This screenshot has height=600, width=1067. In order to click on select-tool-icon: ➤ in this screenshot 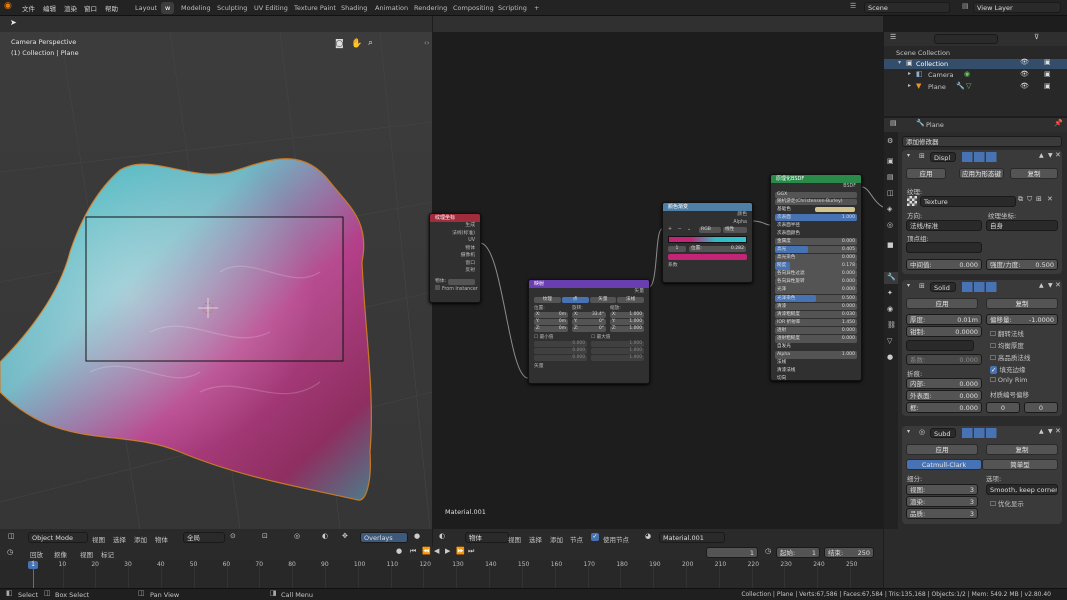, I will do `click(13, 23)`.